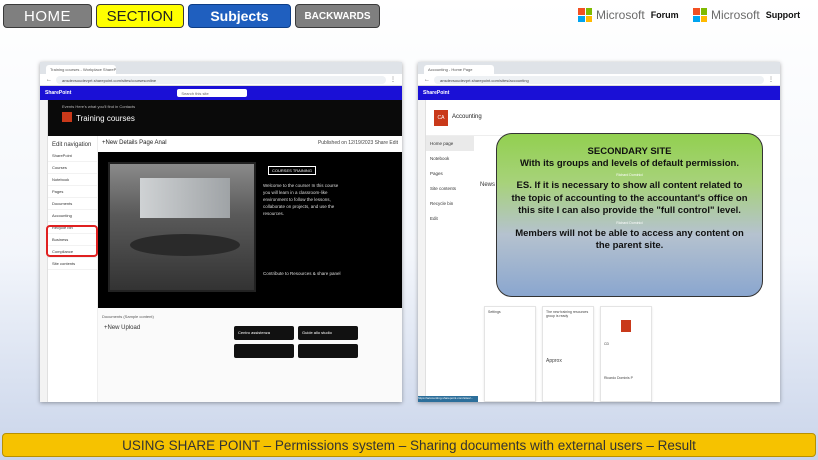 The width and height of the screenshot is (818, 460). What do you see at coordinates (618, 378) in the screenshot?
I see `card-footer: Ricardo Dominis P` at bounding box center [618, 378].